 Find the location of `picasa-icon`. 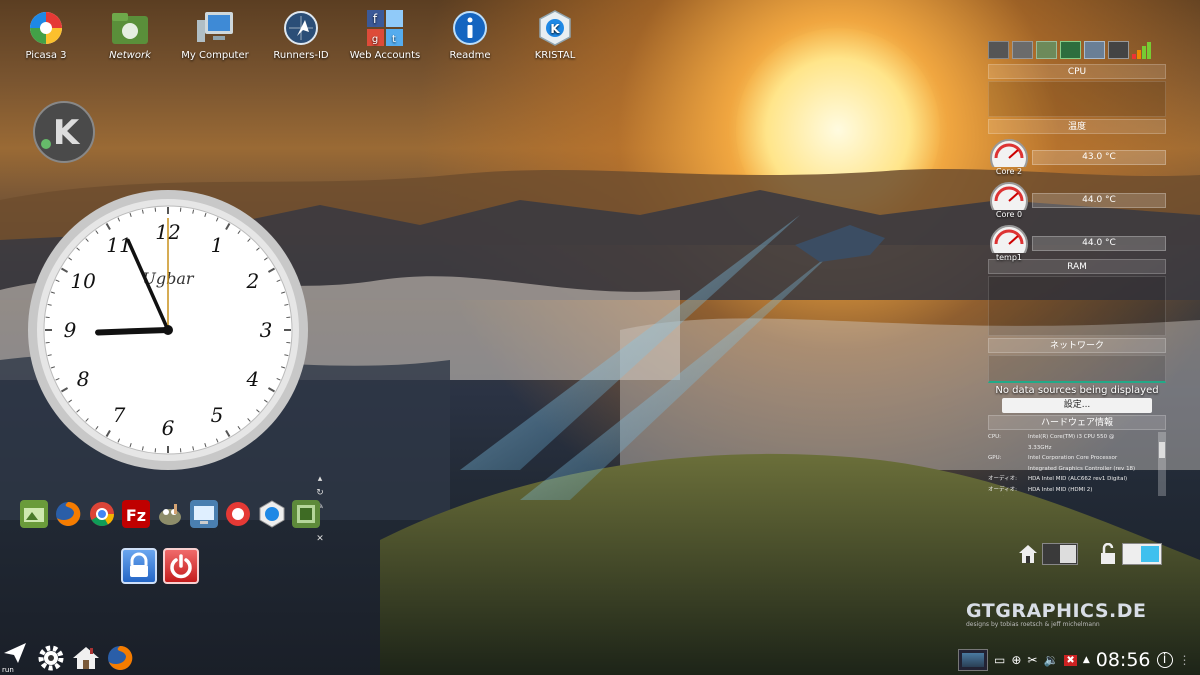

picasa-icon is located at coordinates (46, 28).